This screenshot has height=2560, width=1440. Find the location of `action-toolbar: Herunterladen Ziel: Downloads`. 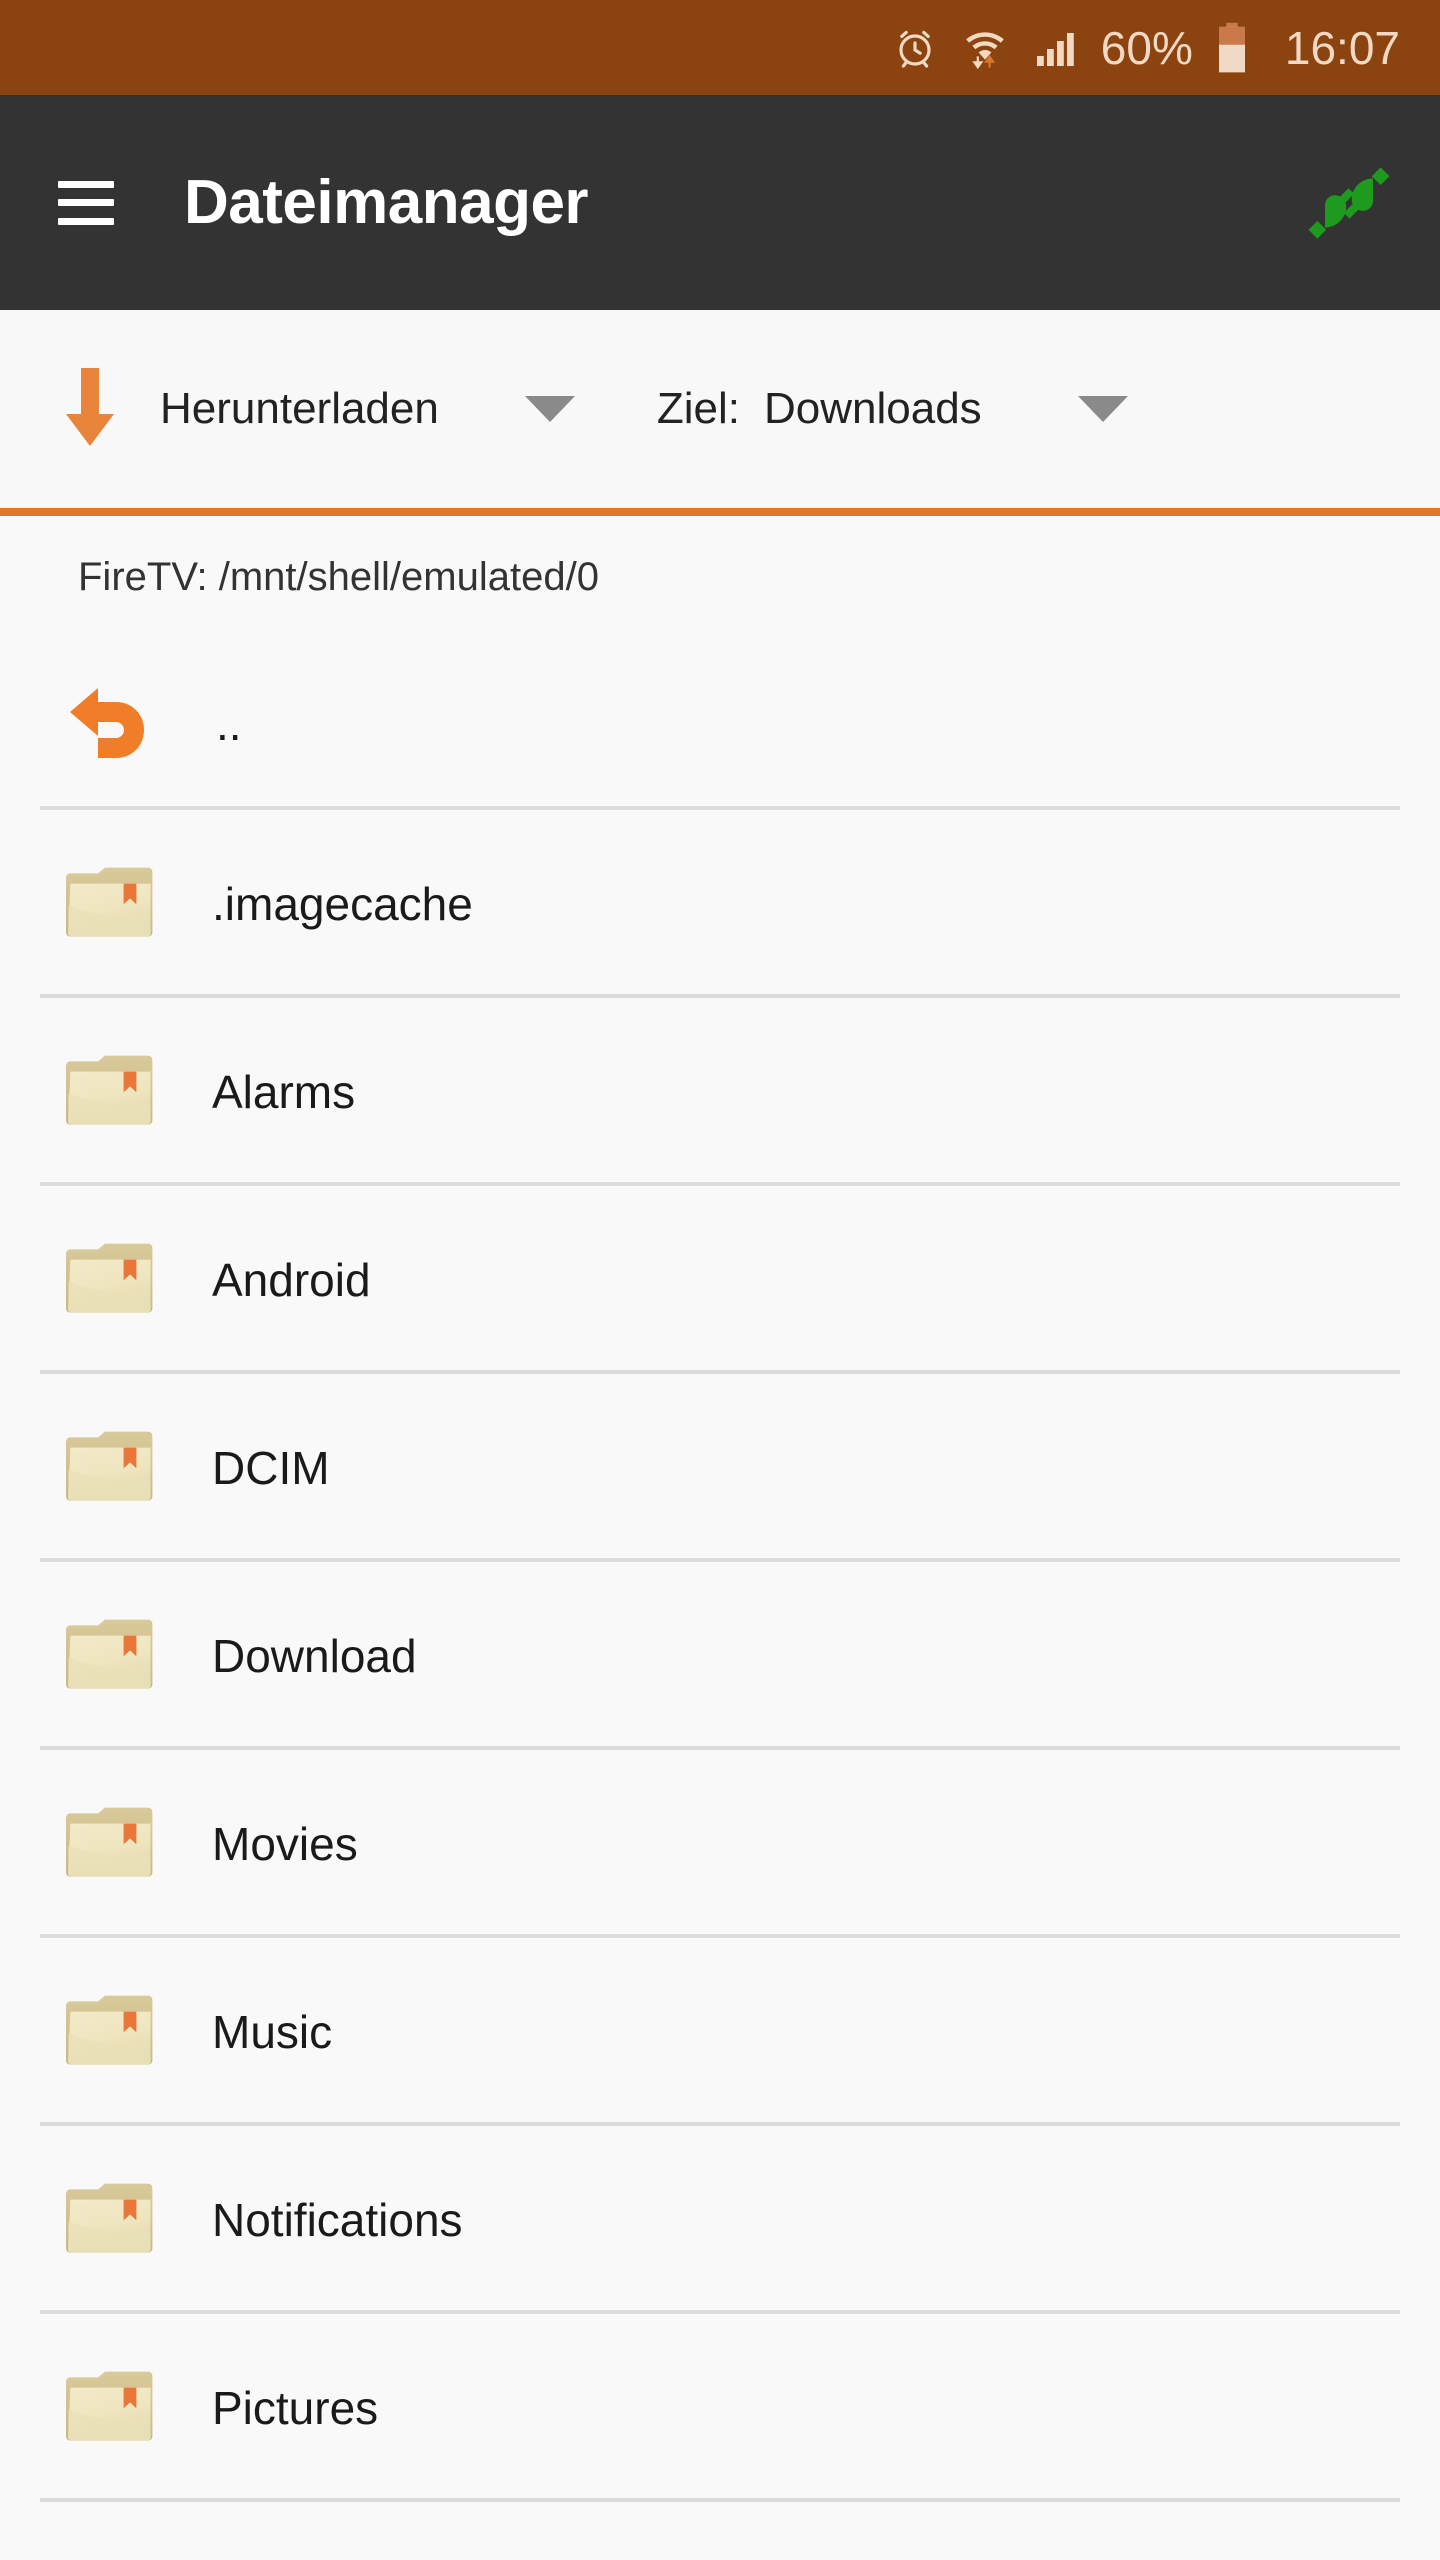

action-toolbar: Herunterladen Ziel: Downloads is located at coordinates (720, 409).